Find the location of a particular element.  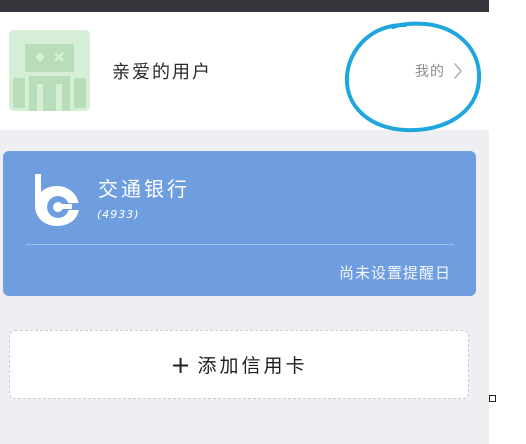

add-credit-card-button: + 添加信用卡 is located at coordinates (239, 364).